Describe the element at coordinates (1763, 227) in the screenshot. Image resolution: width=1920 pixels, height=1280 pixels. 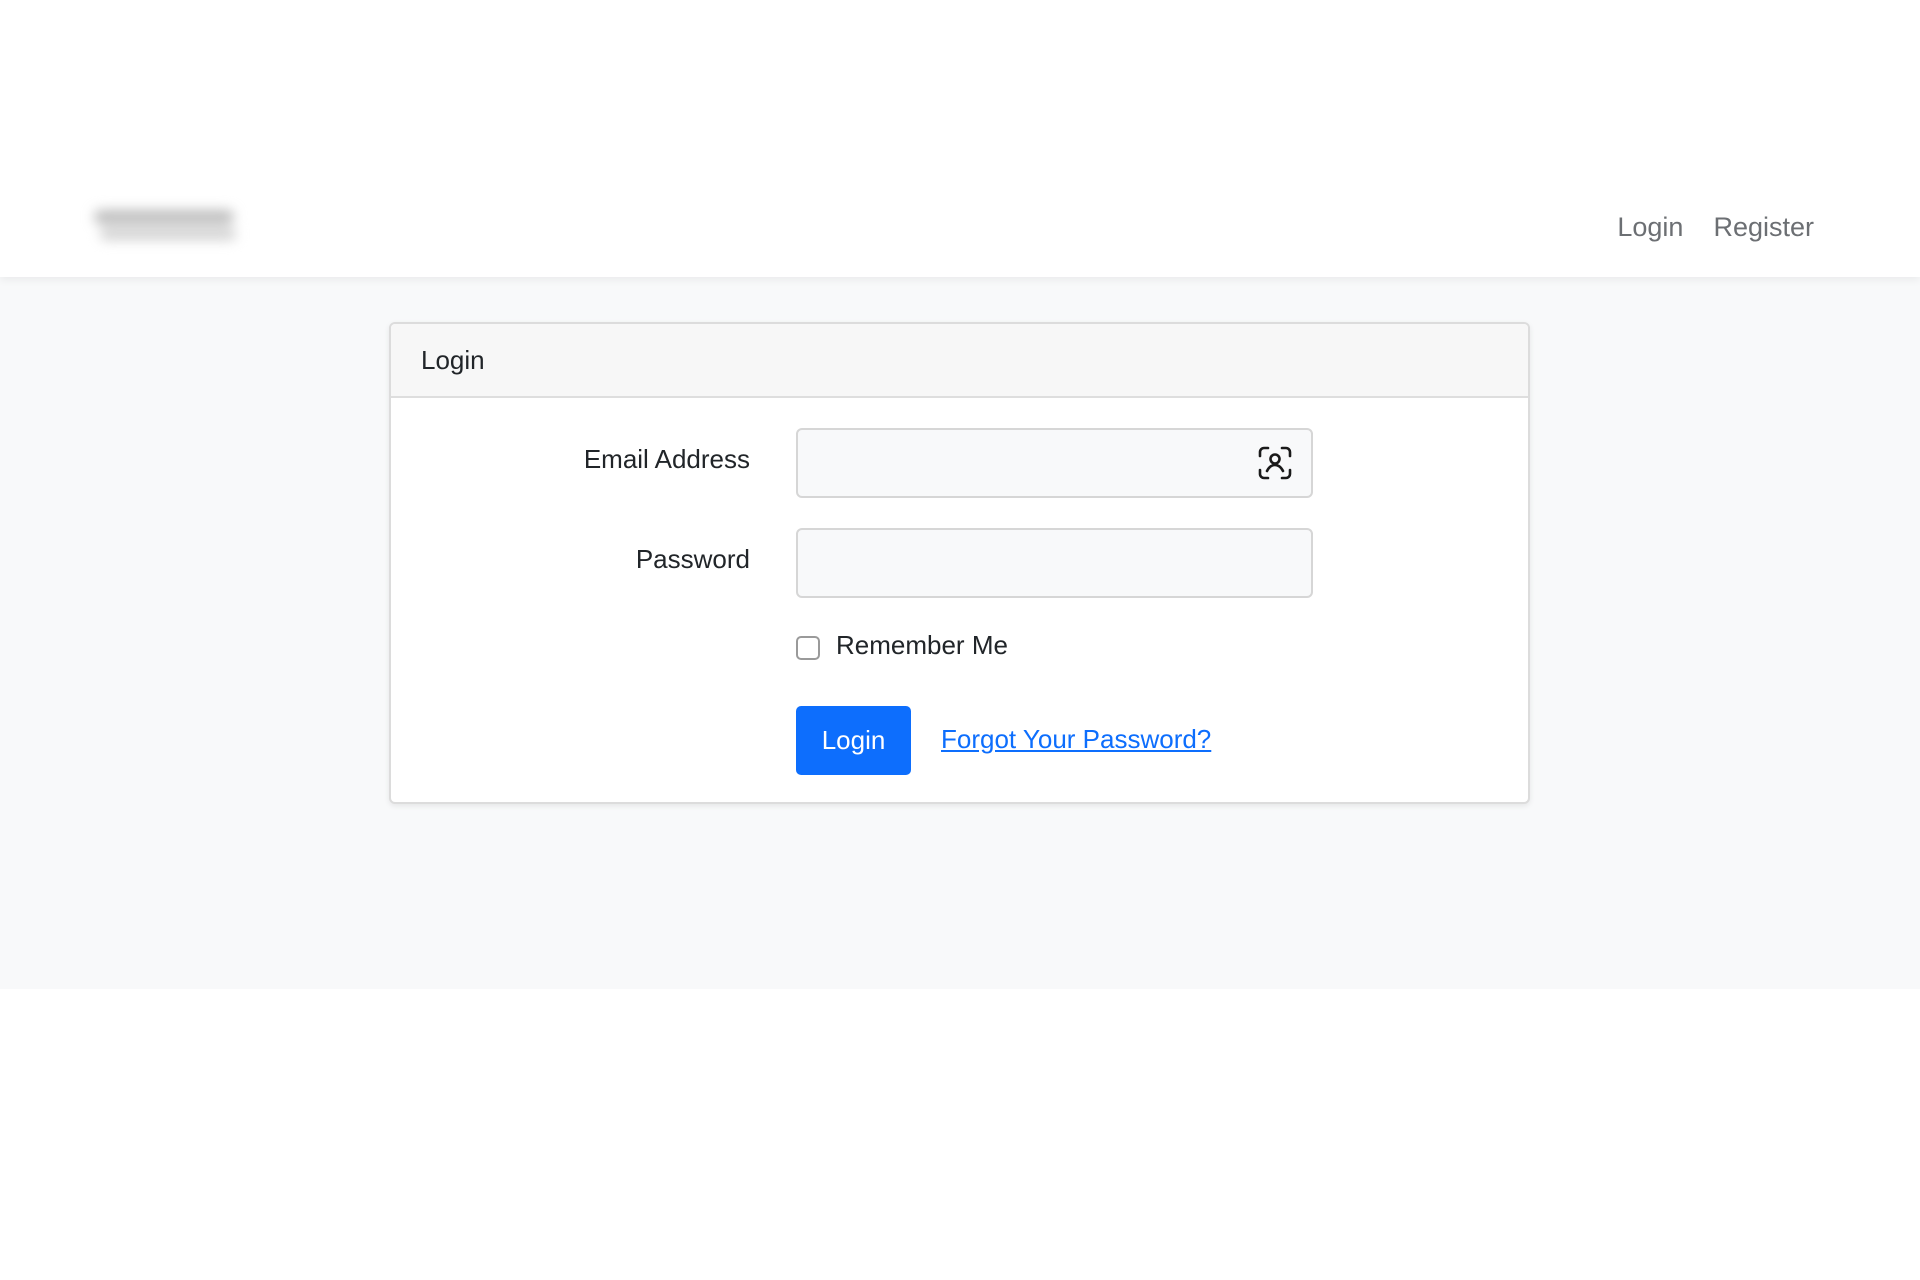
I see `nav-register-link: Register` at that location.